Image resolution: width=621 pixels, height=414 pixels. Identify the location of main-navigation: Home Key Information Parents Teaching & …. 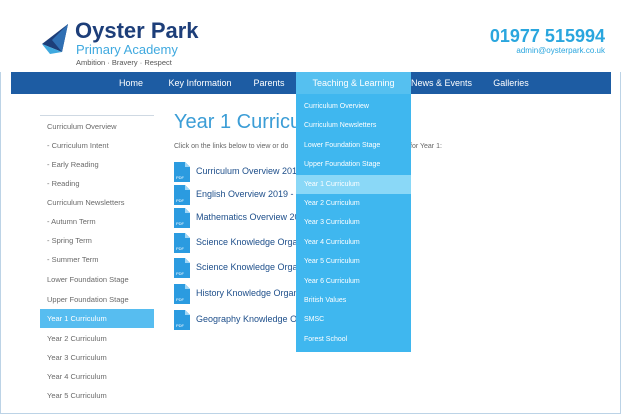
(311, 83).